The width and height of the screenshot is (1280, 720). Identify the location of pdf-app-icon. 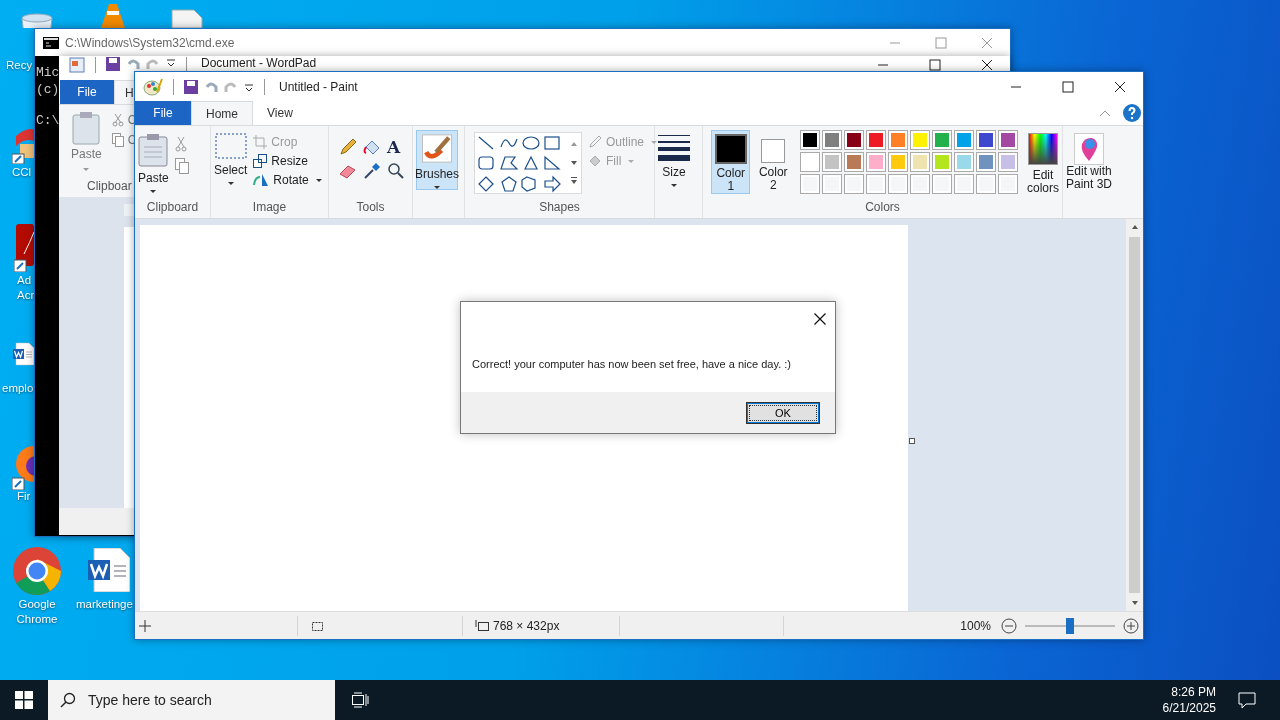
(24, 248).